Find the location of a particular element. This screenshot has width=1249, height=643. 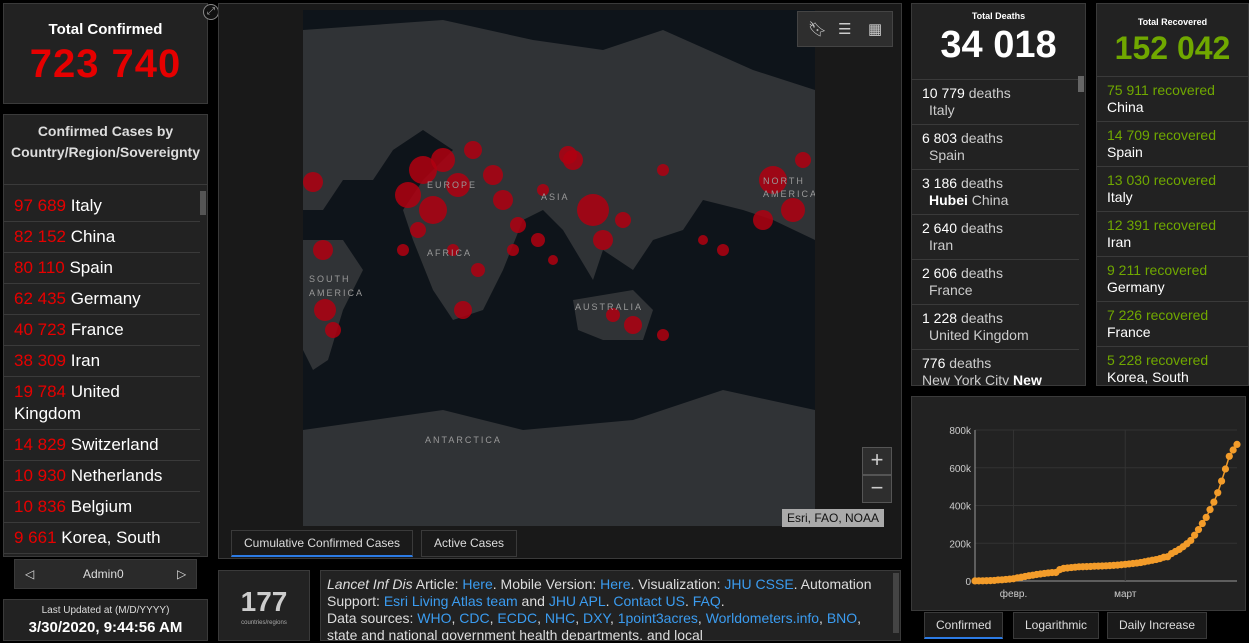

country-list-scrollbar is located at coordinates (203, 203).